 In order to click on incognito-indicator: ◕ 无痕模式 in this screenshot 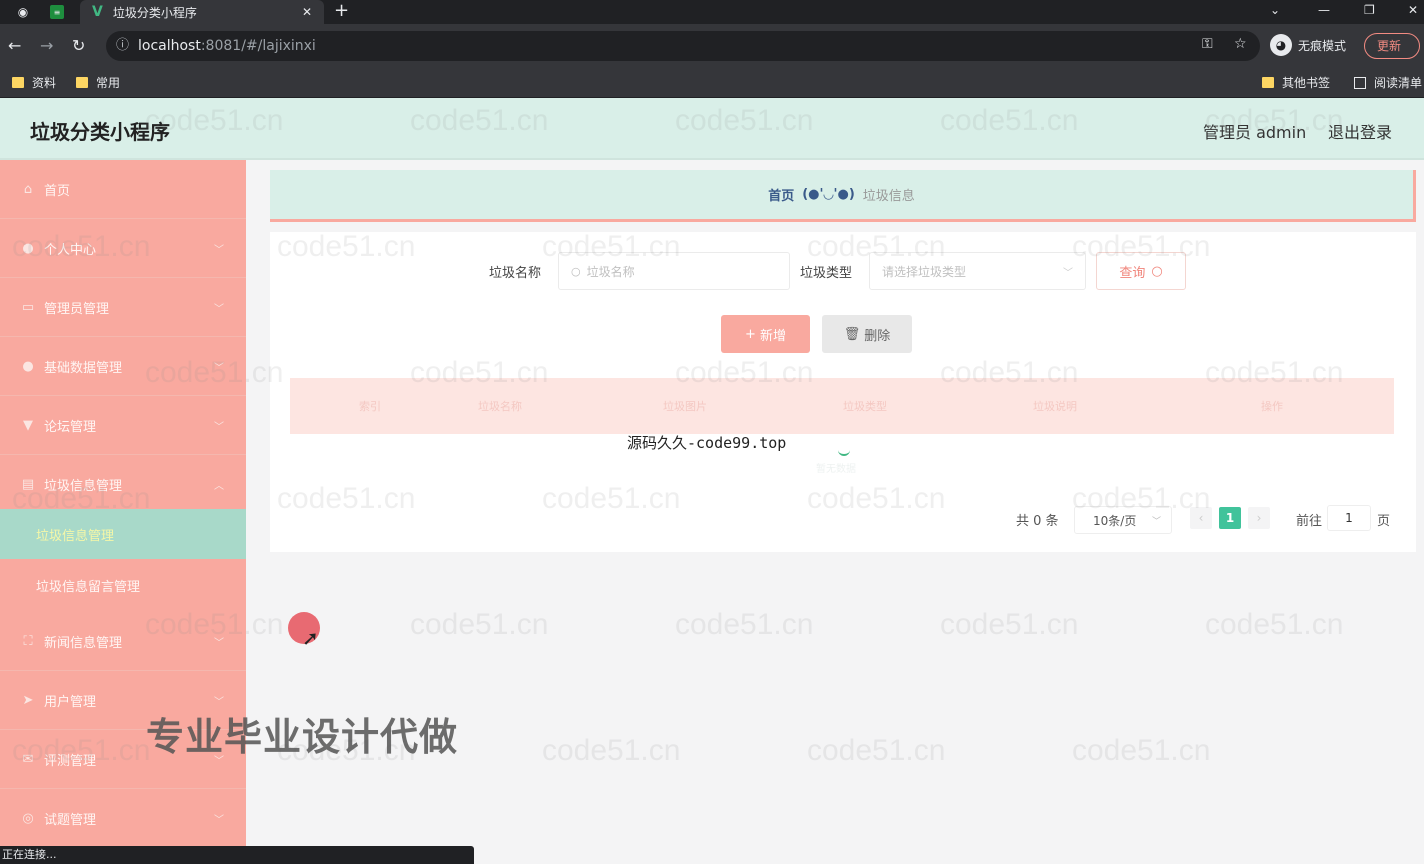, I will do `click(1308, 45)`.